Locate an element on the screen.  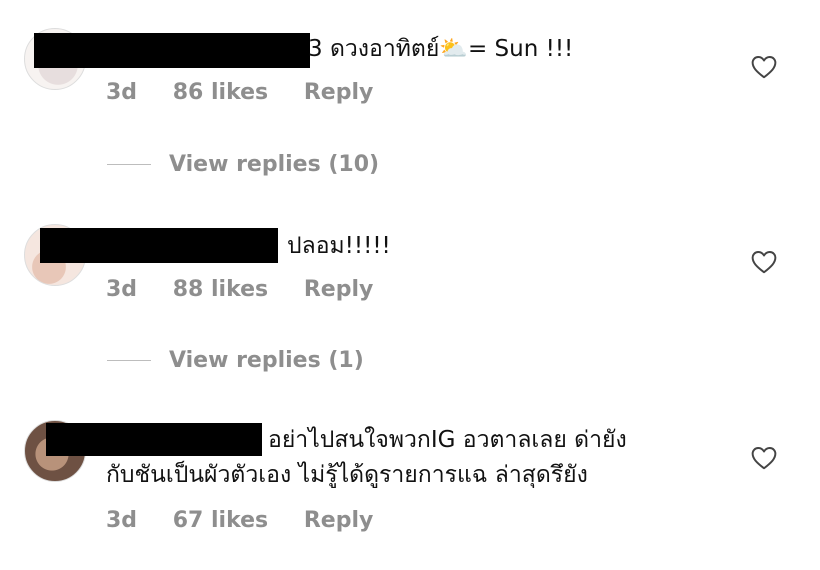
comment-meta: 3d 86 likes Reply is located at coordinates (253, 92).